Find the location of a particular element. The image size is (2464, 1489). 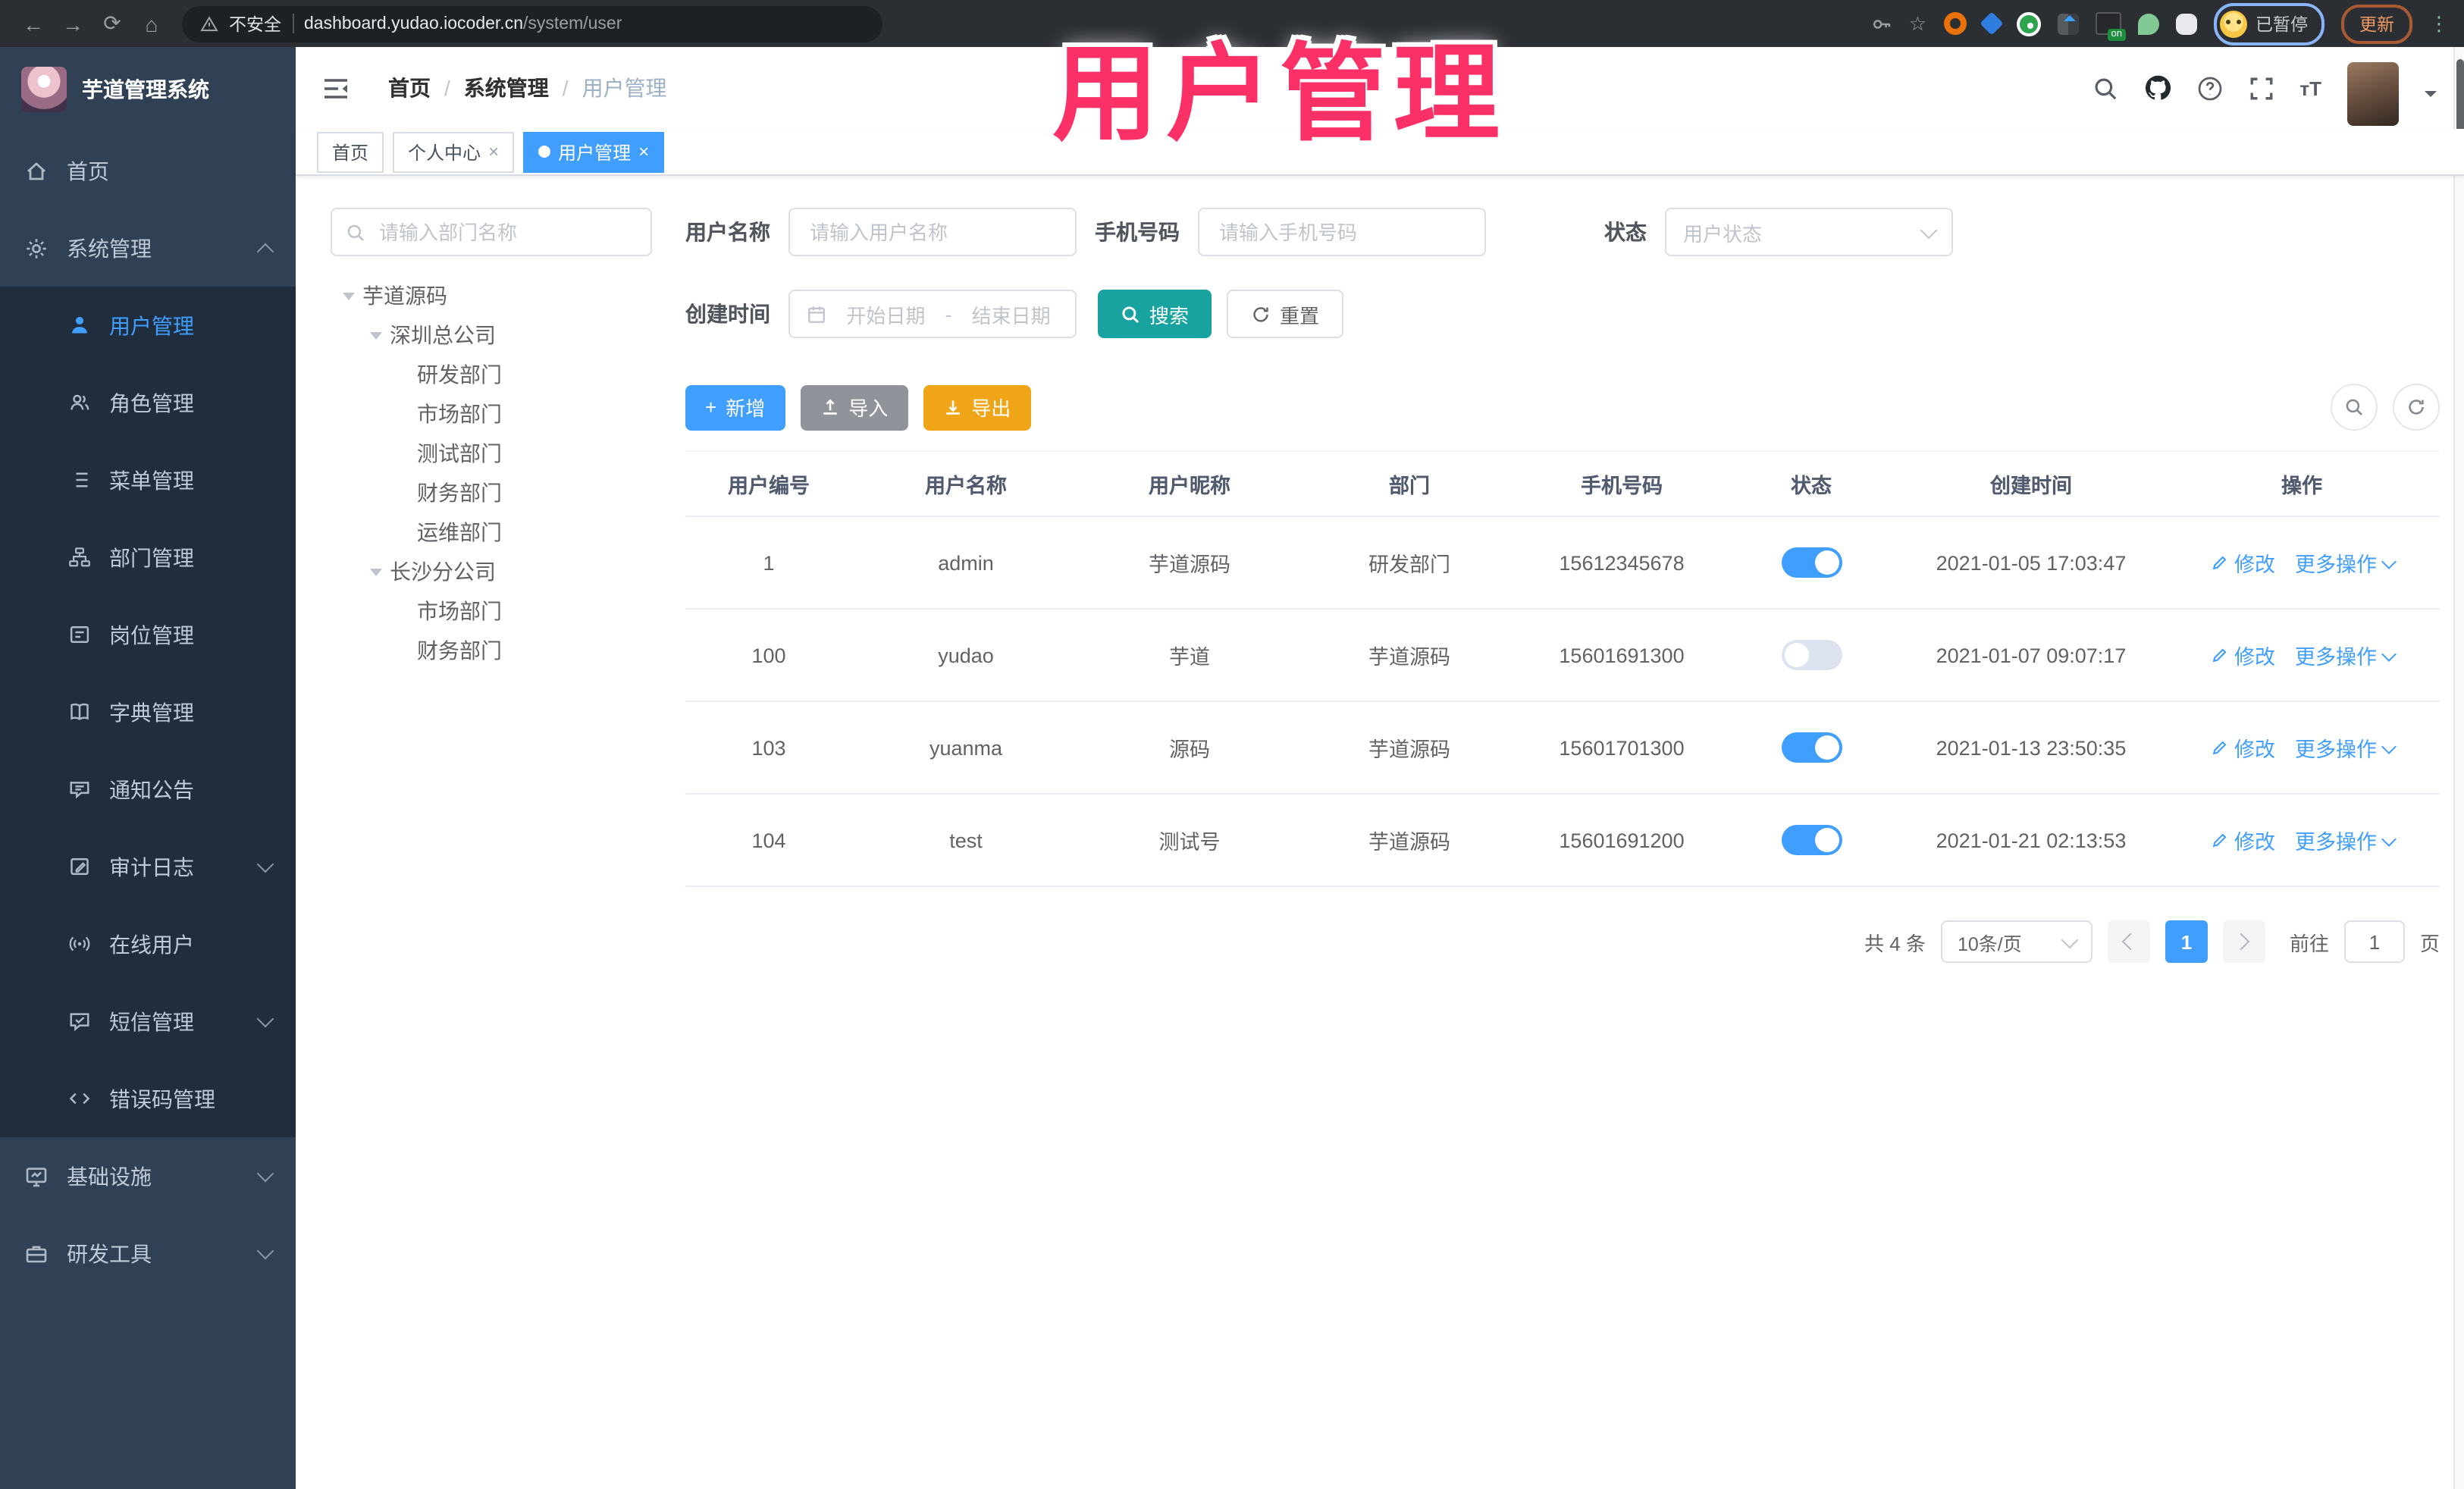

browser-menu-icon: ⋮ is located at coordinates (2439, 23).